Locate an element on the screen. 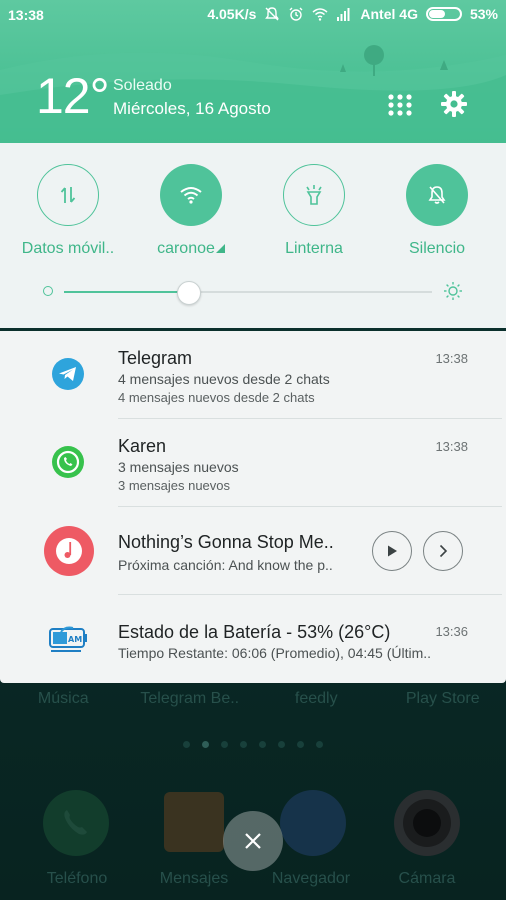 The width and height of the screenshot is (506, 900). flashlight-icon is located at coordinates (314, 195).